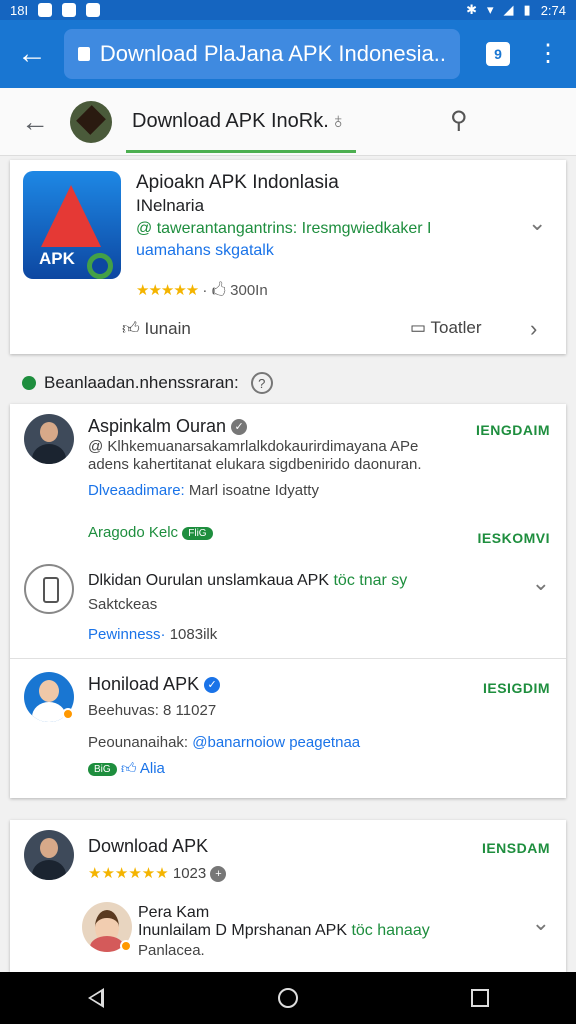 This screenshot has height=1024, width=576. What do you see at coordinates (167, 328) in the screenshot?
I see `like-label: Iunain` at bounding box center [167, 328].